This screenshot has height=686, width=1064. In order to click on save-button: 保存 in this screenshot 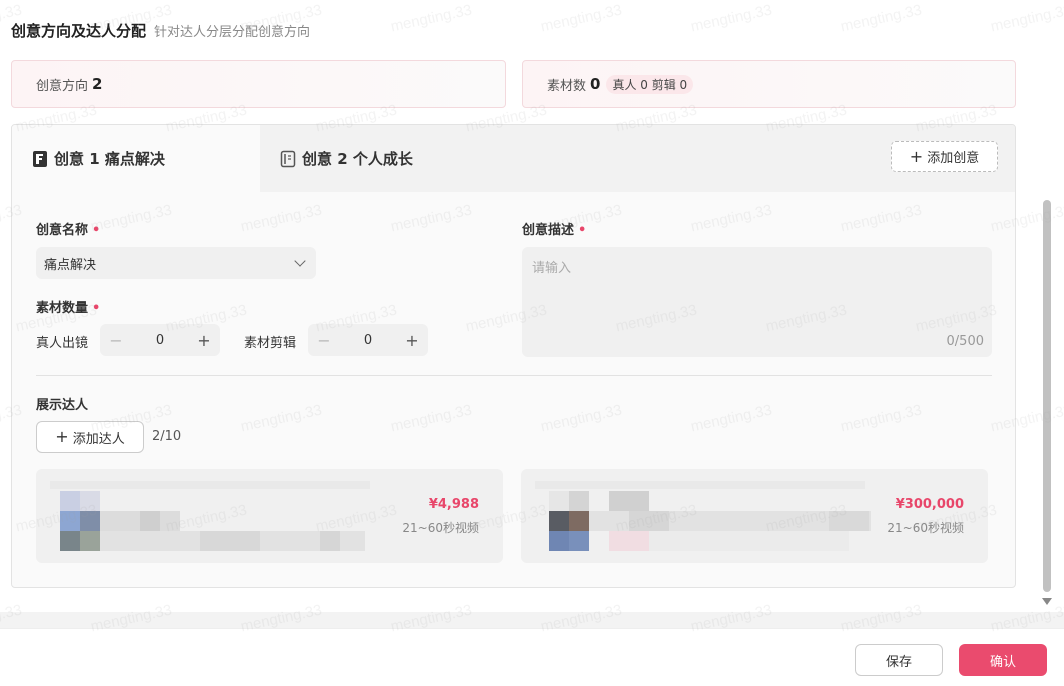, I will do `click(899, 660)`.